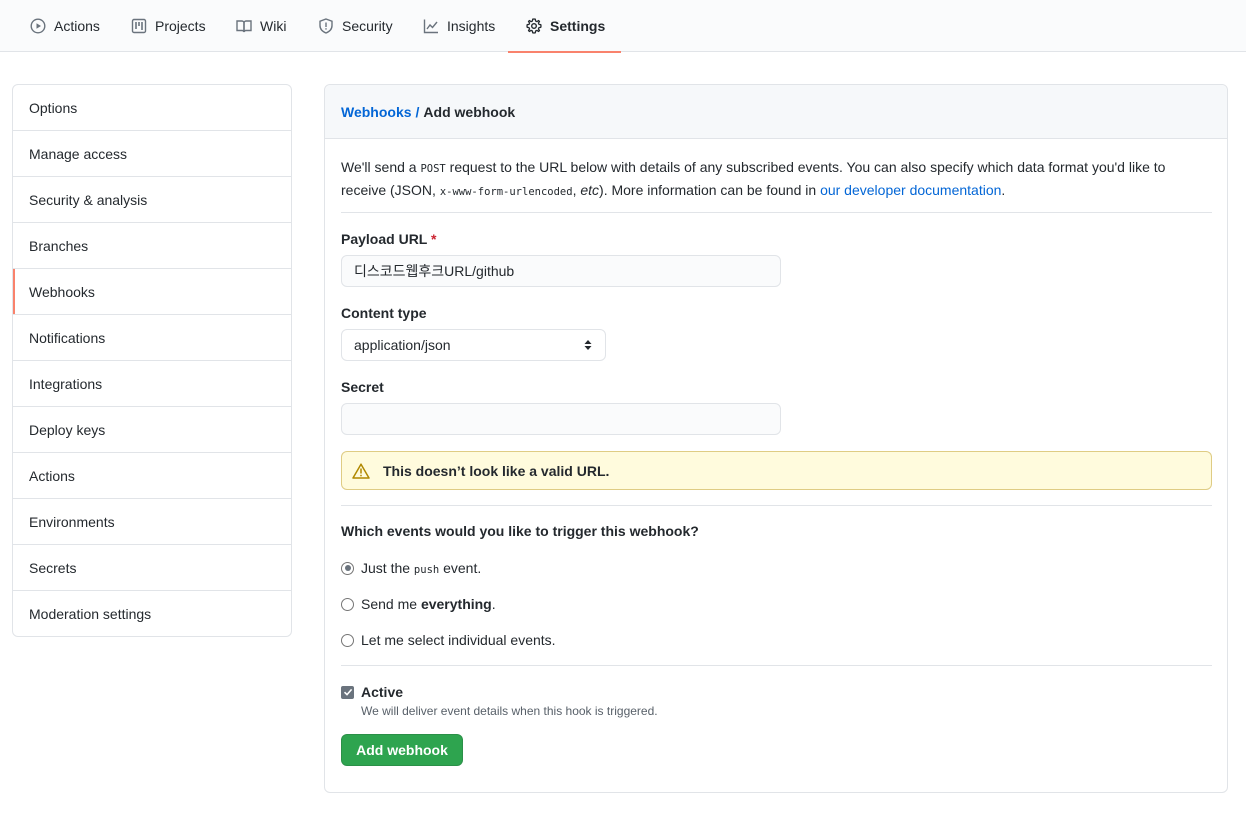  Describe the element at coordinates (88, 199) in the screenshot. I see `sidebar-item-label: Security & analysis` at that location.